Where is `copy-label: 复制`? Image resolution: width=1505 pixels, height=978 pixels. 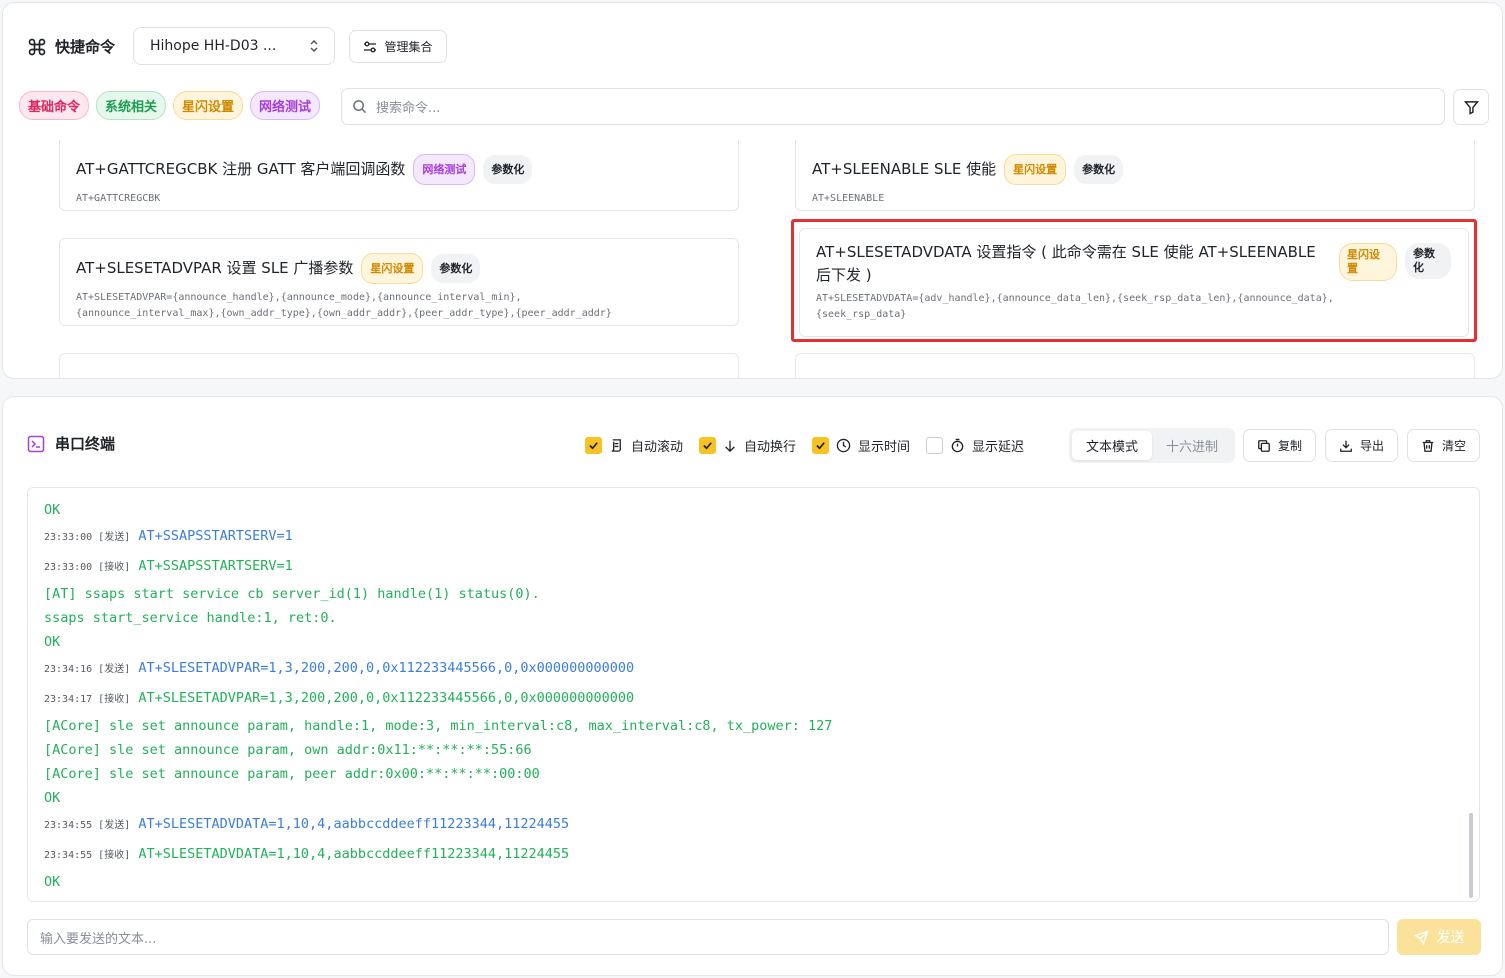 copy-label: 复制 is located at coordinates (1289, 446).